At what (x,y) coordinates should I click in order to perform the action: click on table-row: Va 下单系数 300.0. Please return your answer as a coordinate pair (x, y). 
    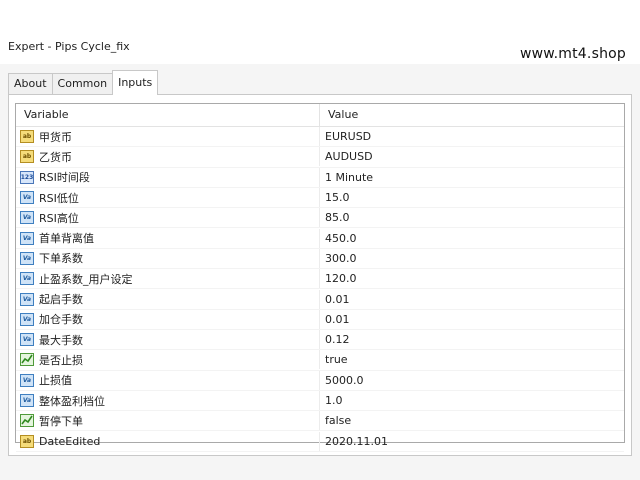
    Looking at the image, I should click on (320, 259).